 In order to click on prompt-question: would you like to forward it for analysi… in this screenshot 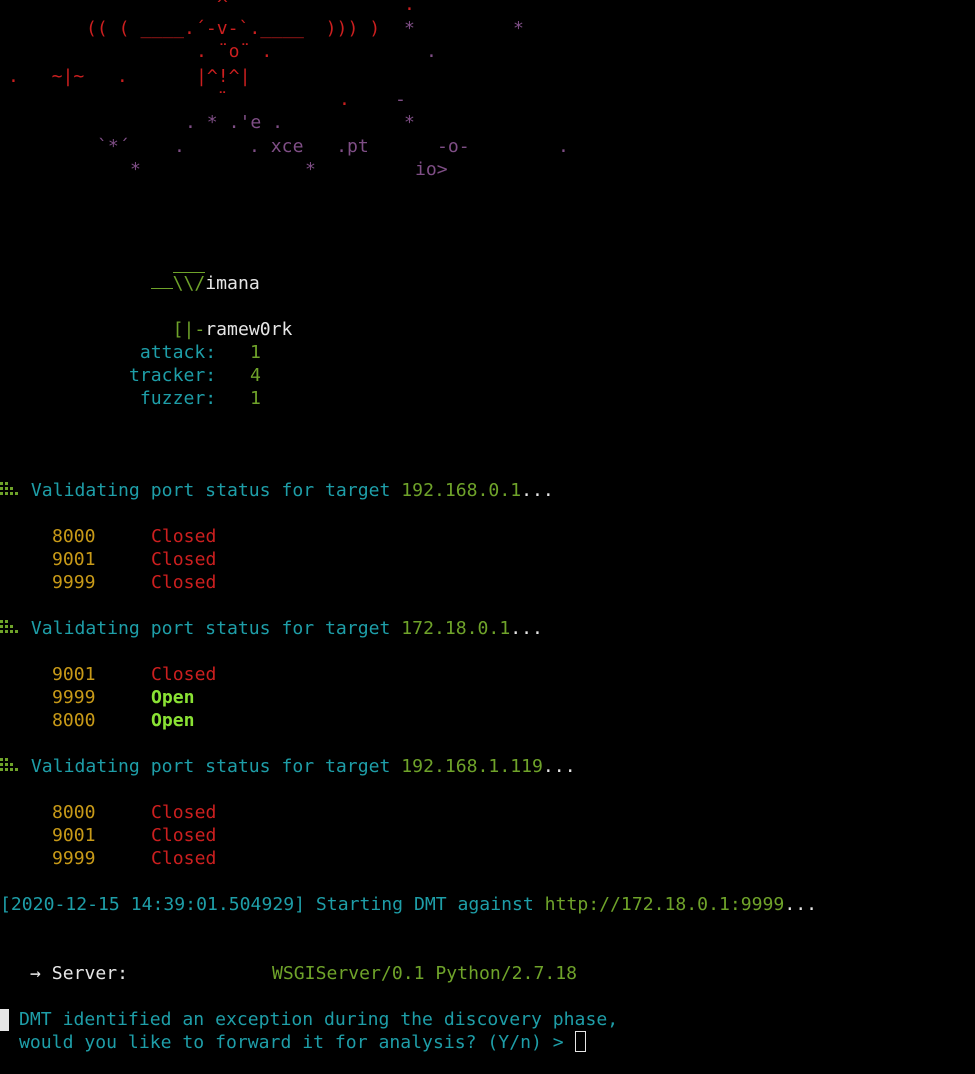, I will do `click(297, 1042)`.